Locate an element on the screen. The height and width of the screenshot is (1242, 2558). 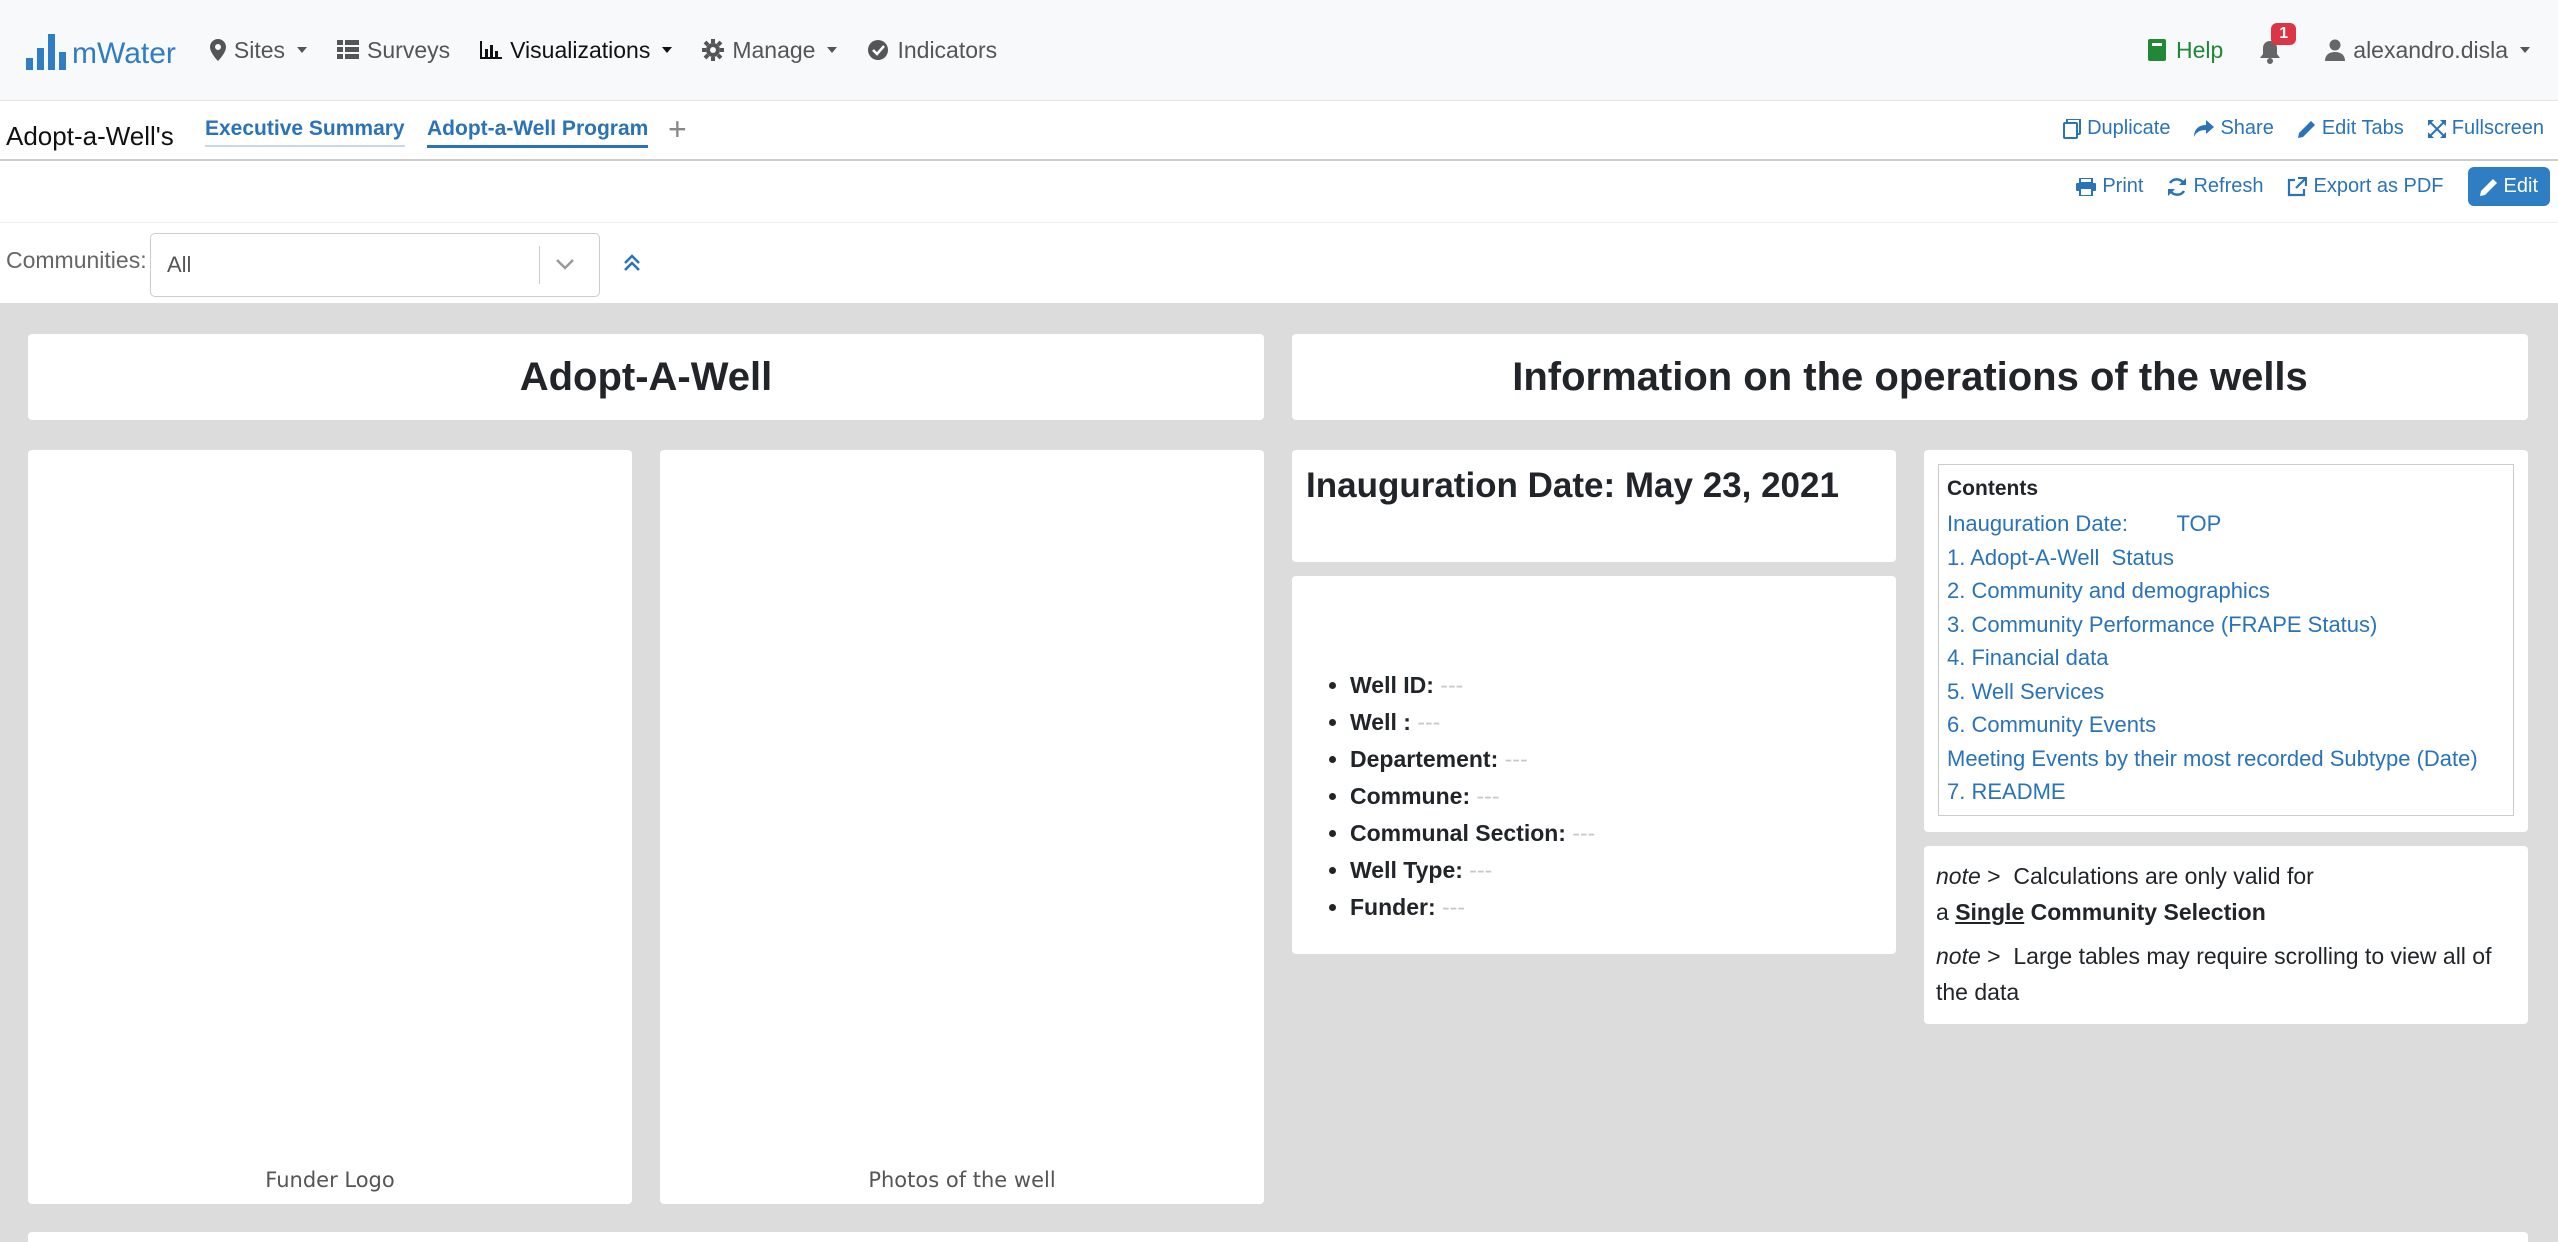
brand-logo: mWater is located at coordinates (101, 50).